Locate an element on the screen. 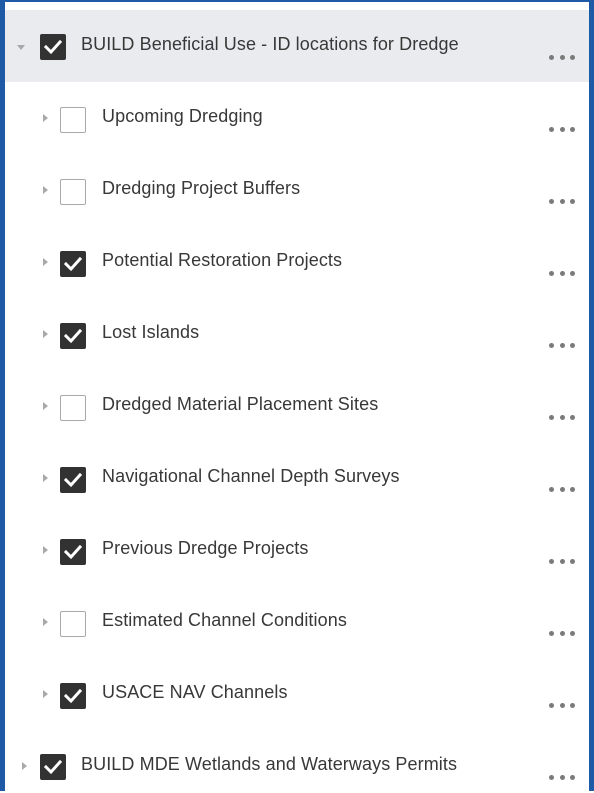 The image size is (594, 793). layer-label: BUILD MDE Wetlands and Waterways Permits is located at coordinates (269, 764).